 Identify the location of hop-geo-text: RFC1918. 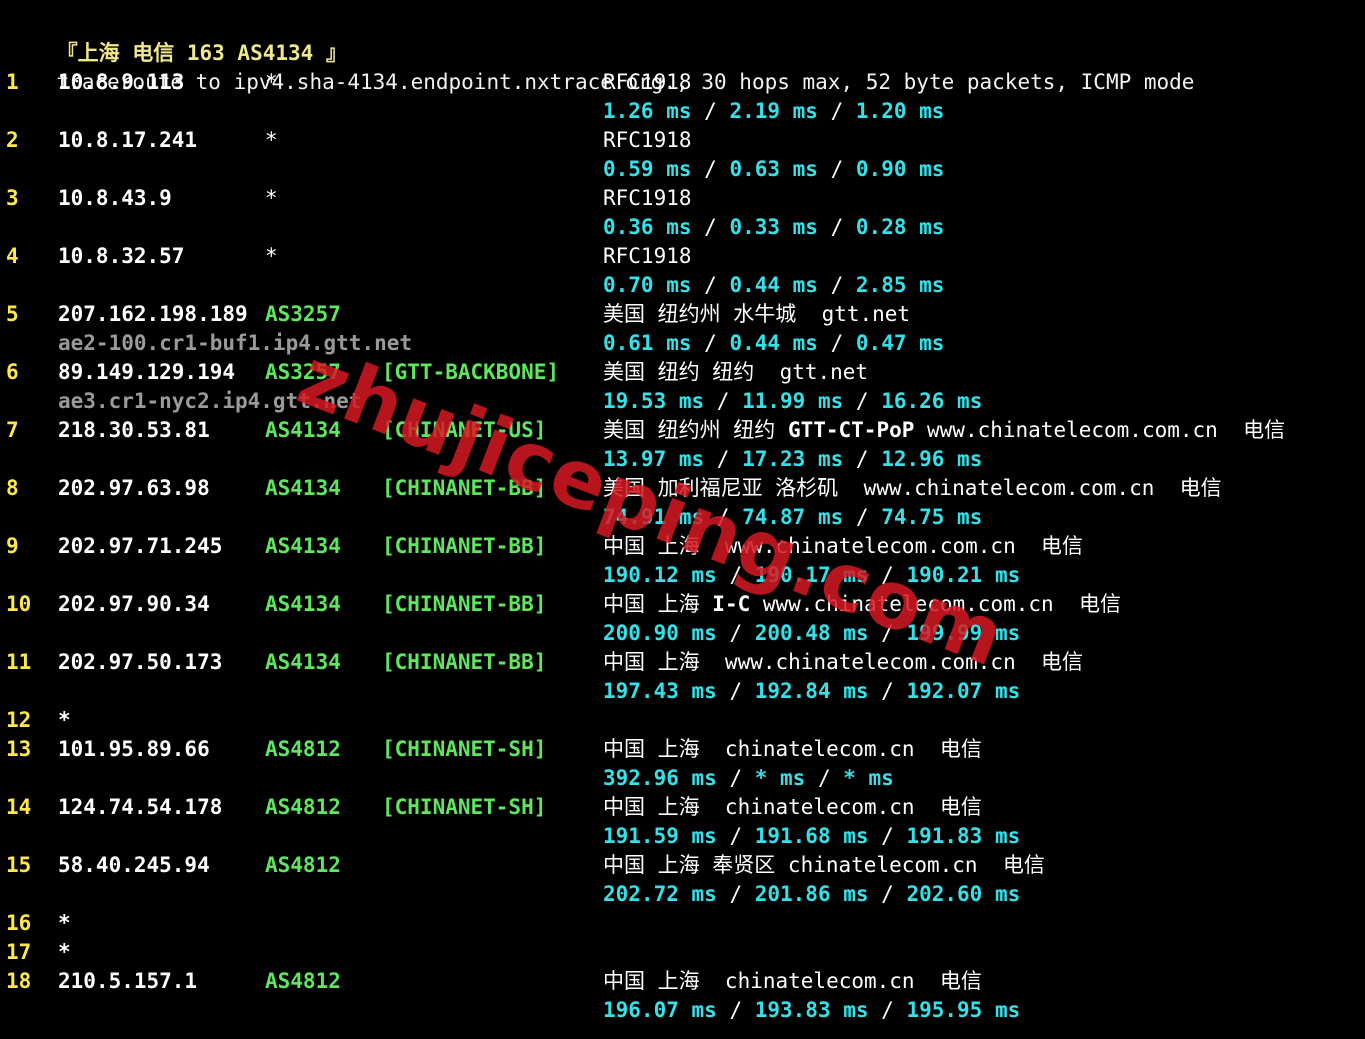
(647, 198).